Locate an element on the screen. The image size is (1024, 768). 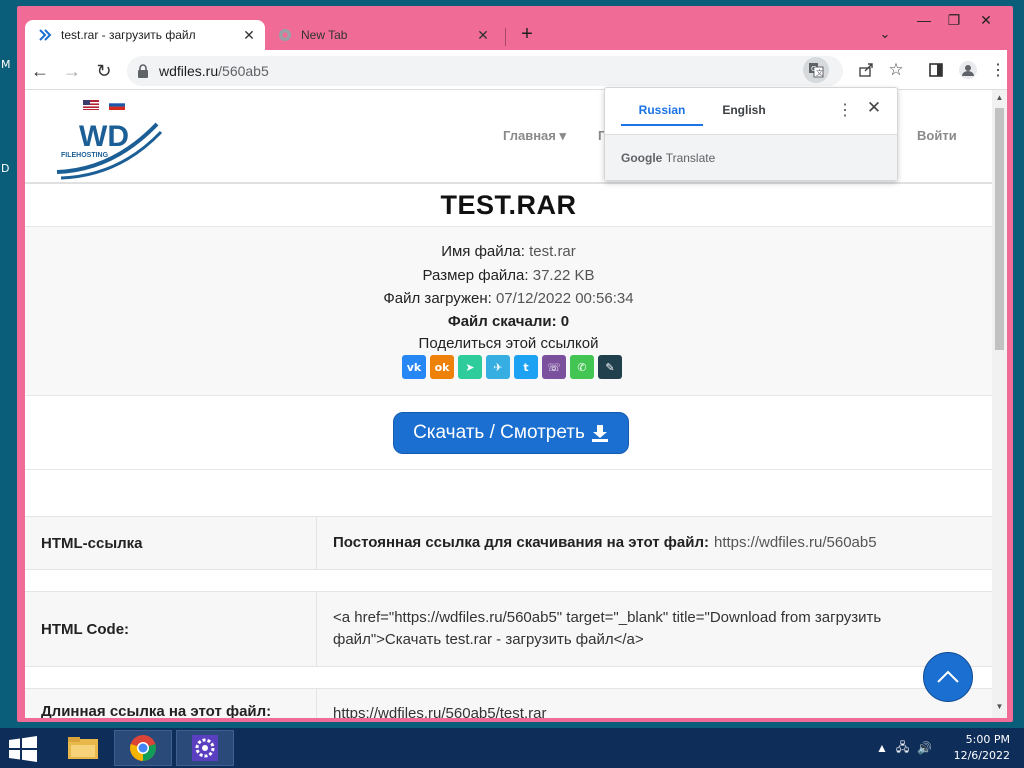
address-bar: wdfiles.ru/560ab5 is located at coordinates (485, 71).